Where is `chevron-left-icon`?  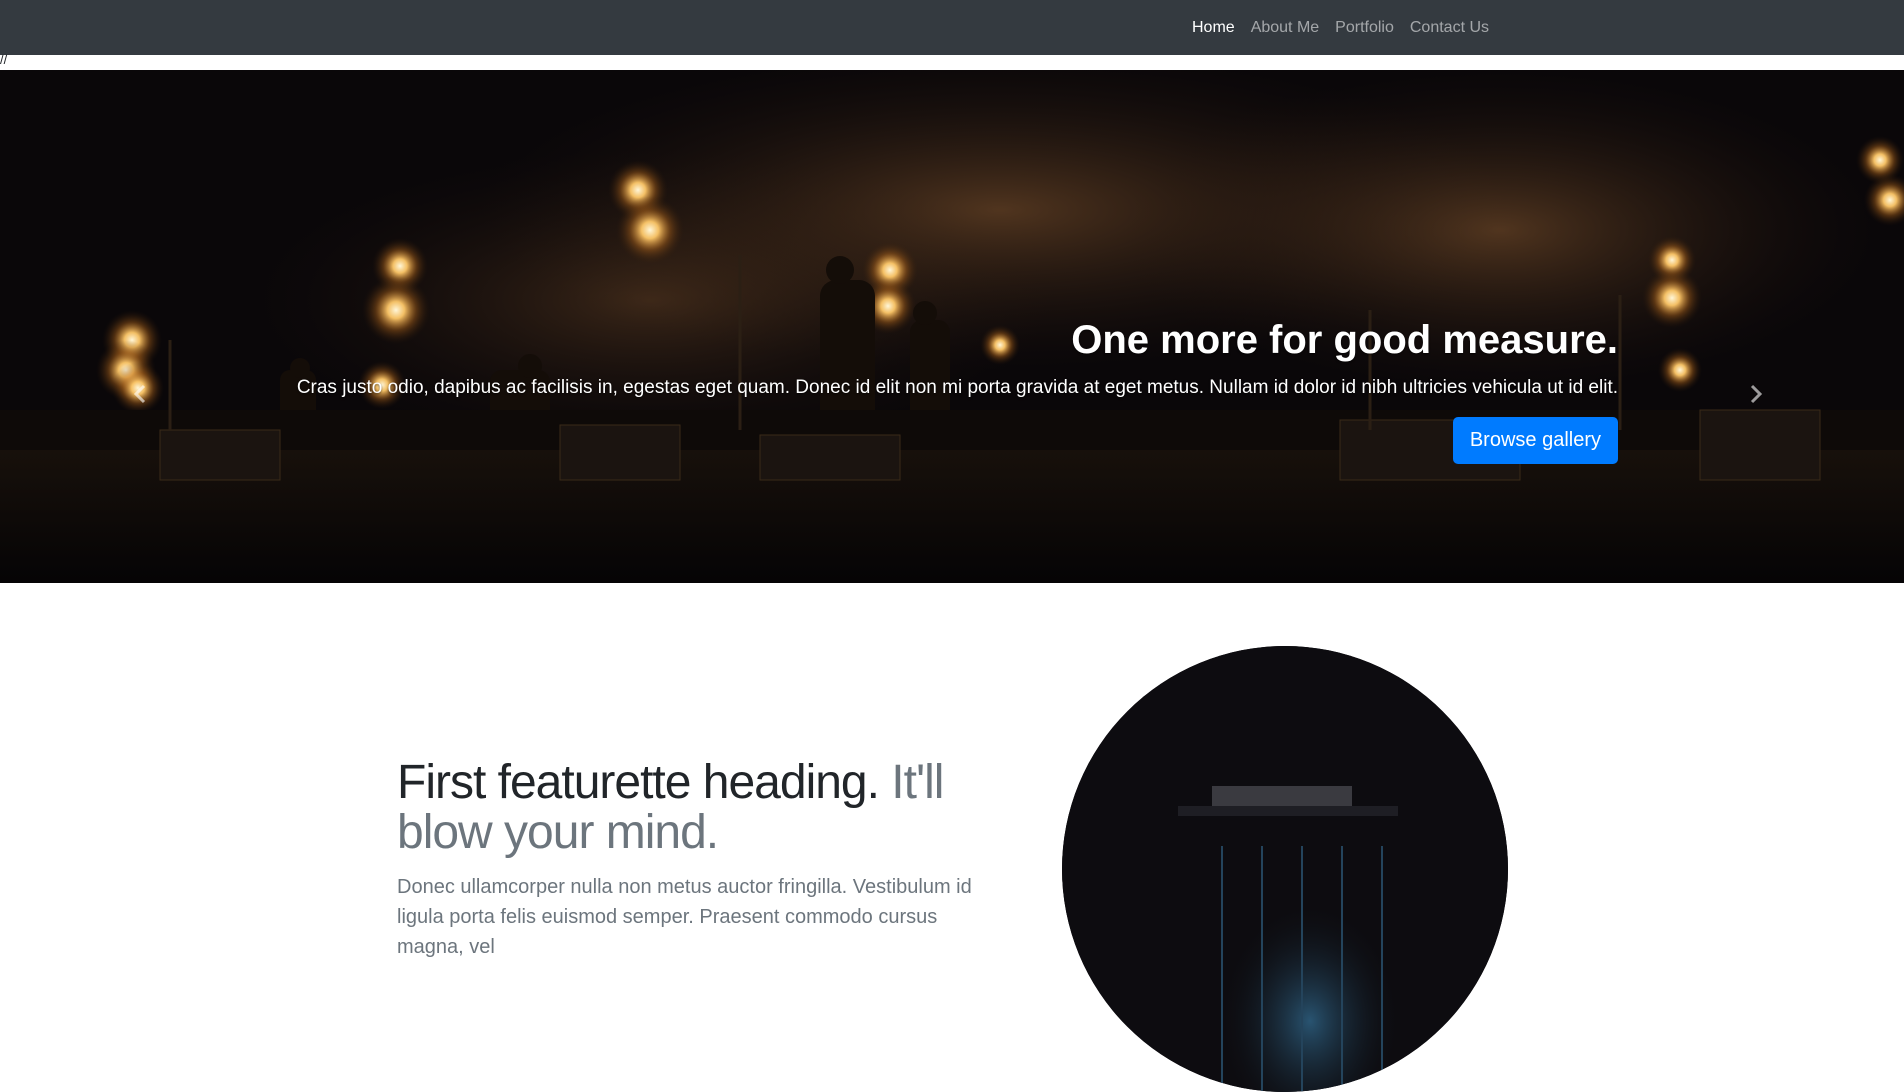 chevron-left-icon is located at coordinates (140, 395).